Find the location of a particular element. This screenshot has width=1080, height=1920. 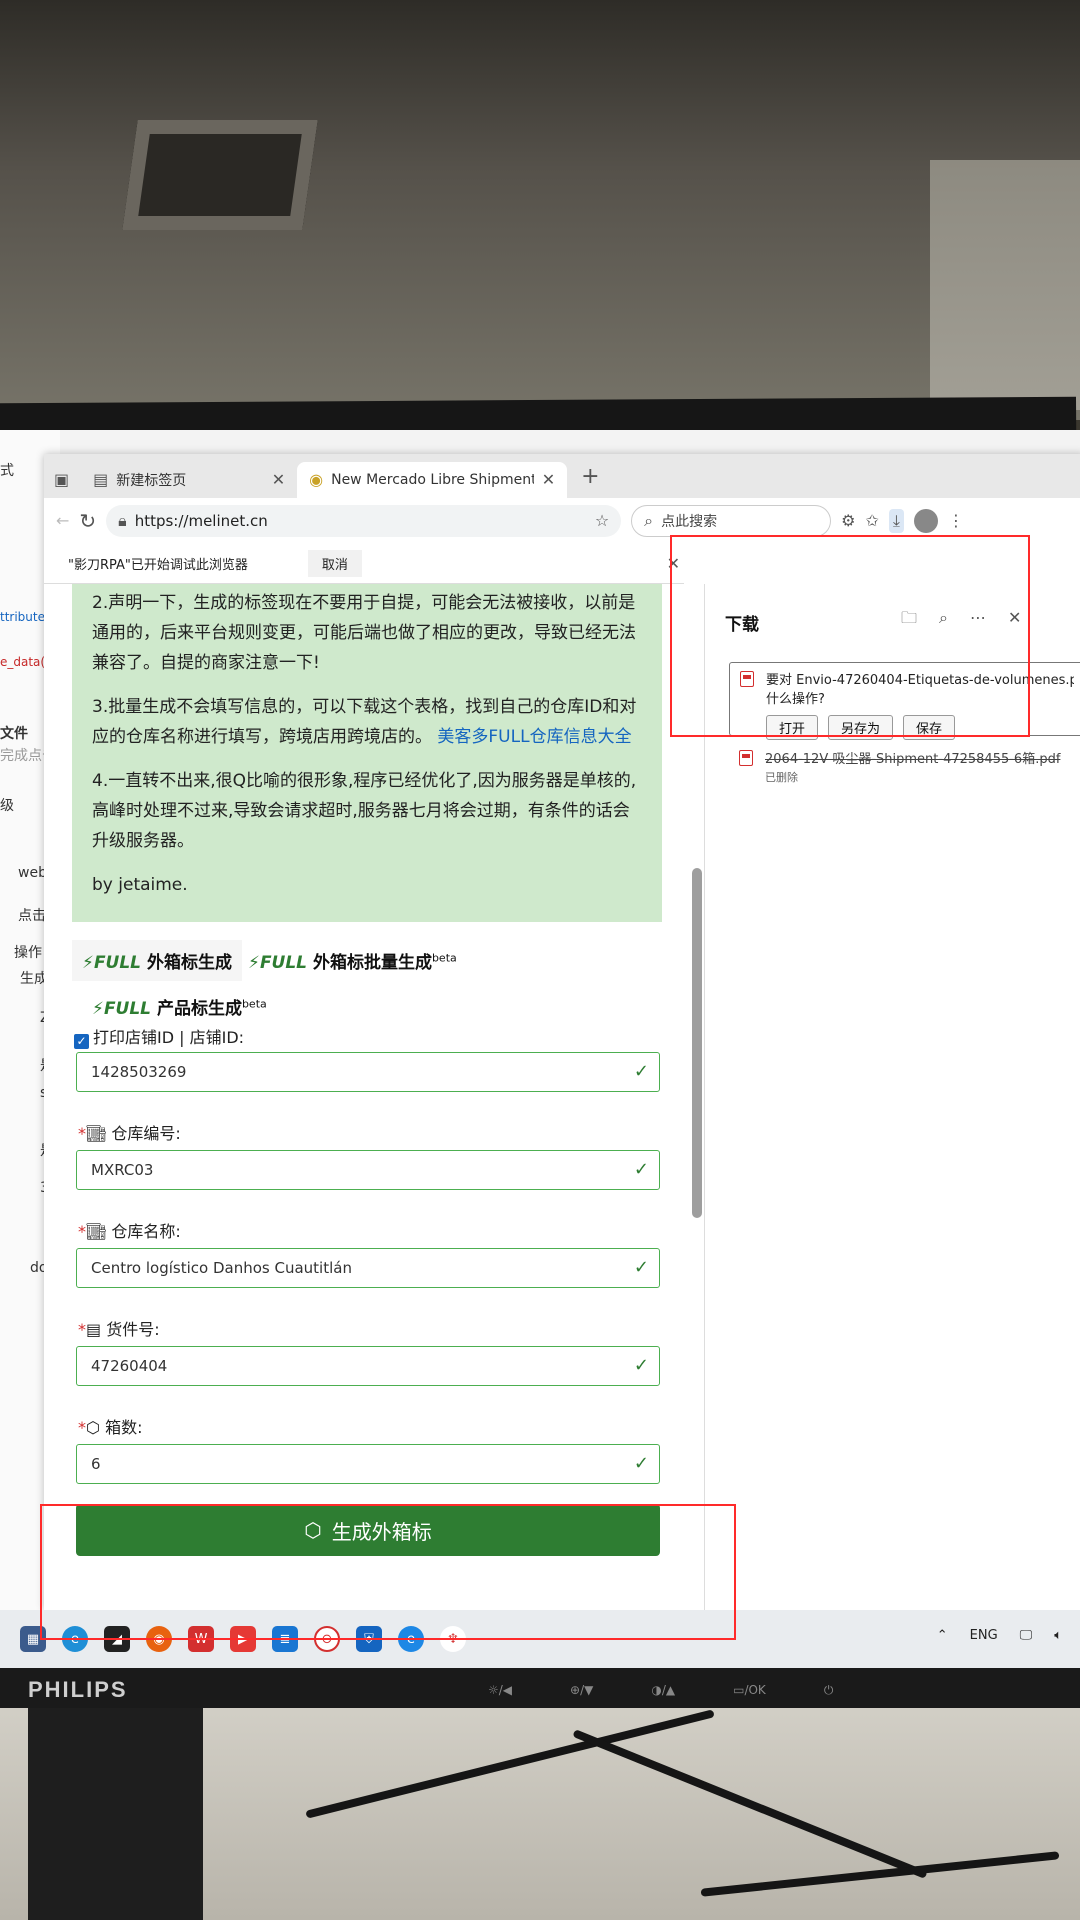

warehouse-name-field: Centro logístico Danhos Cuautitlán ✓ is located at coordinates (368, 1268).